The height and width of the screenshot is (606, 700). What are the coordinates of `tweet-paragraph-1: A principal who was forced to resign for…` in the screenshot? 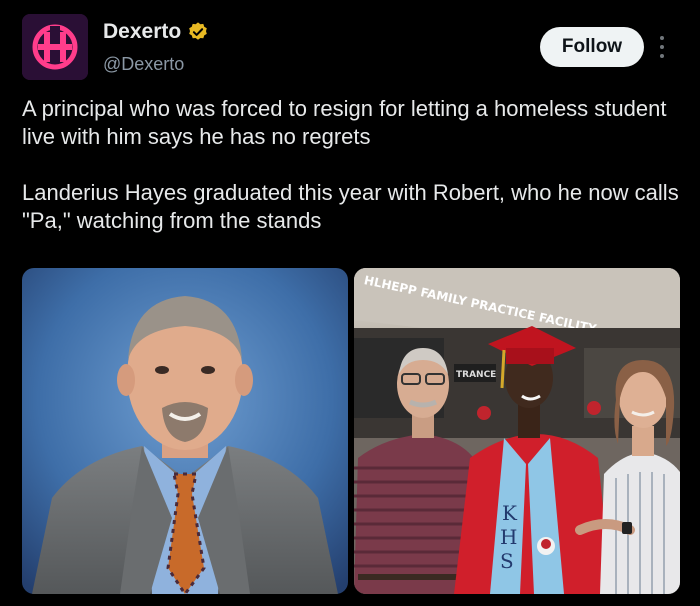 It's located at (344, 122).